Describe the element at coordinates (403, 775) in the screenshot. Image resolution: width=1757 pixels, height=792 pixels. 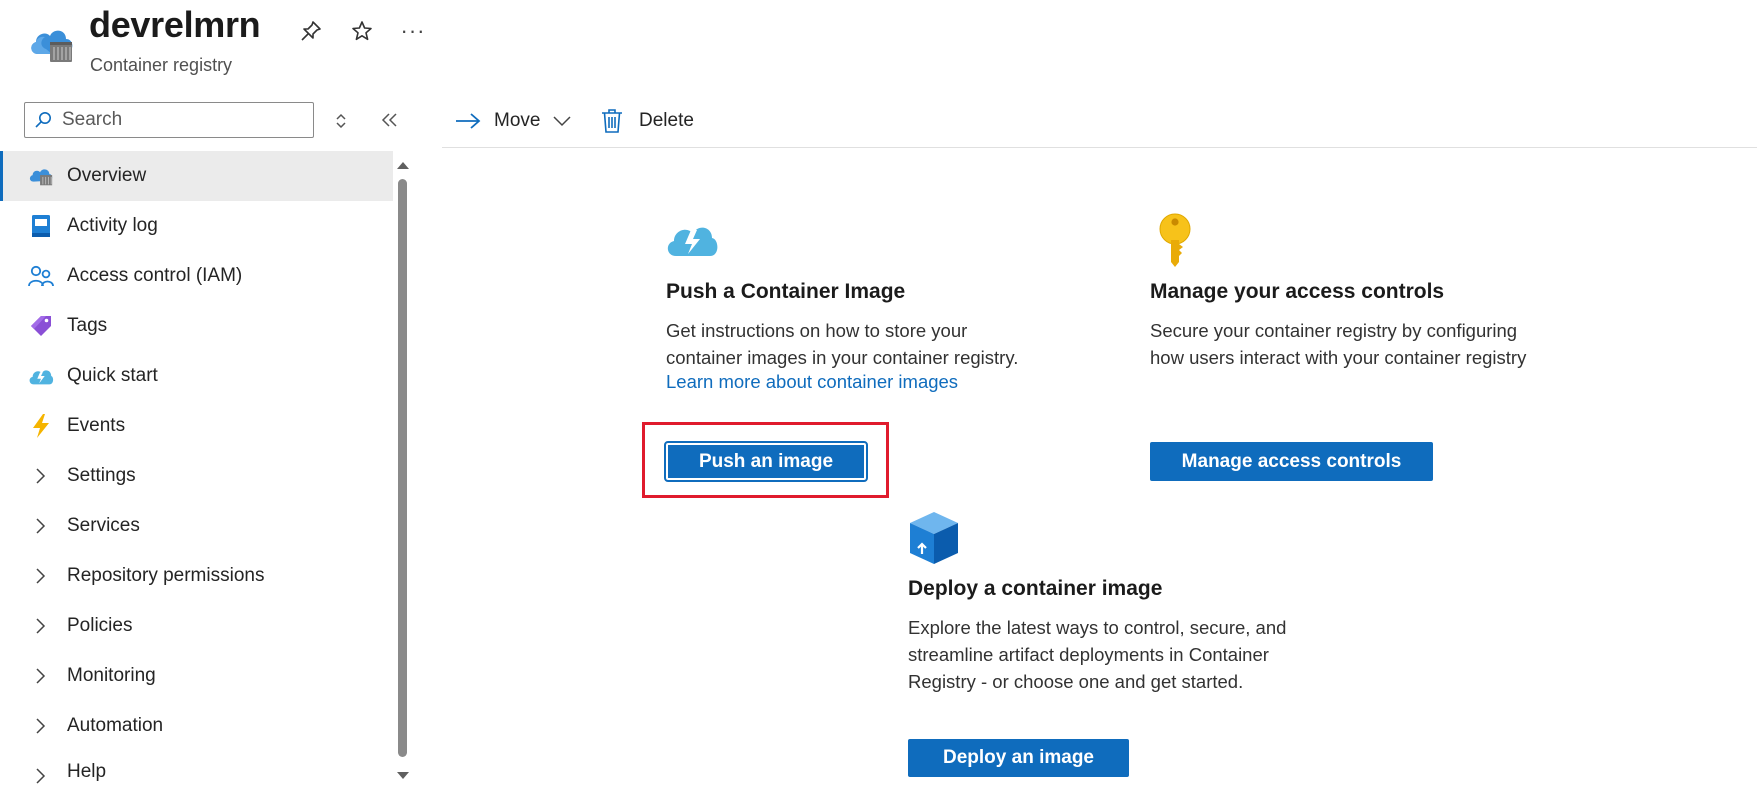
I see `scroll-down-arrow-icon` at that location.